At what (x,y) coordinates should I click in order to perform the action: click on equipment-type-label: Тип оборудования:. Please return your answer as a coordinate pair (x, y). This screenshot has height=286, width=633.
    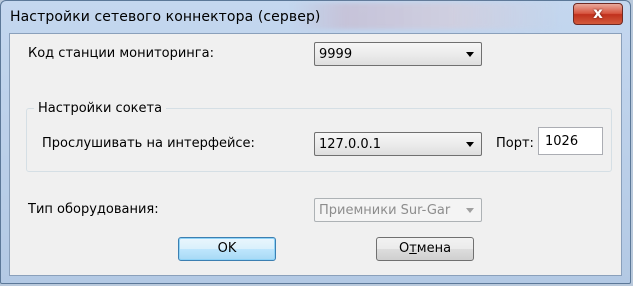
    Looking at the image, I should click on (93, 209).